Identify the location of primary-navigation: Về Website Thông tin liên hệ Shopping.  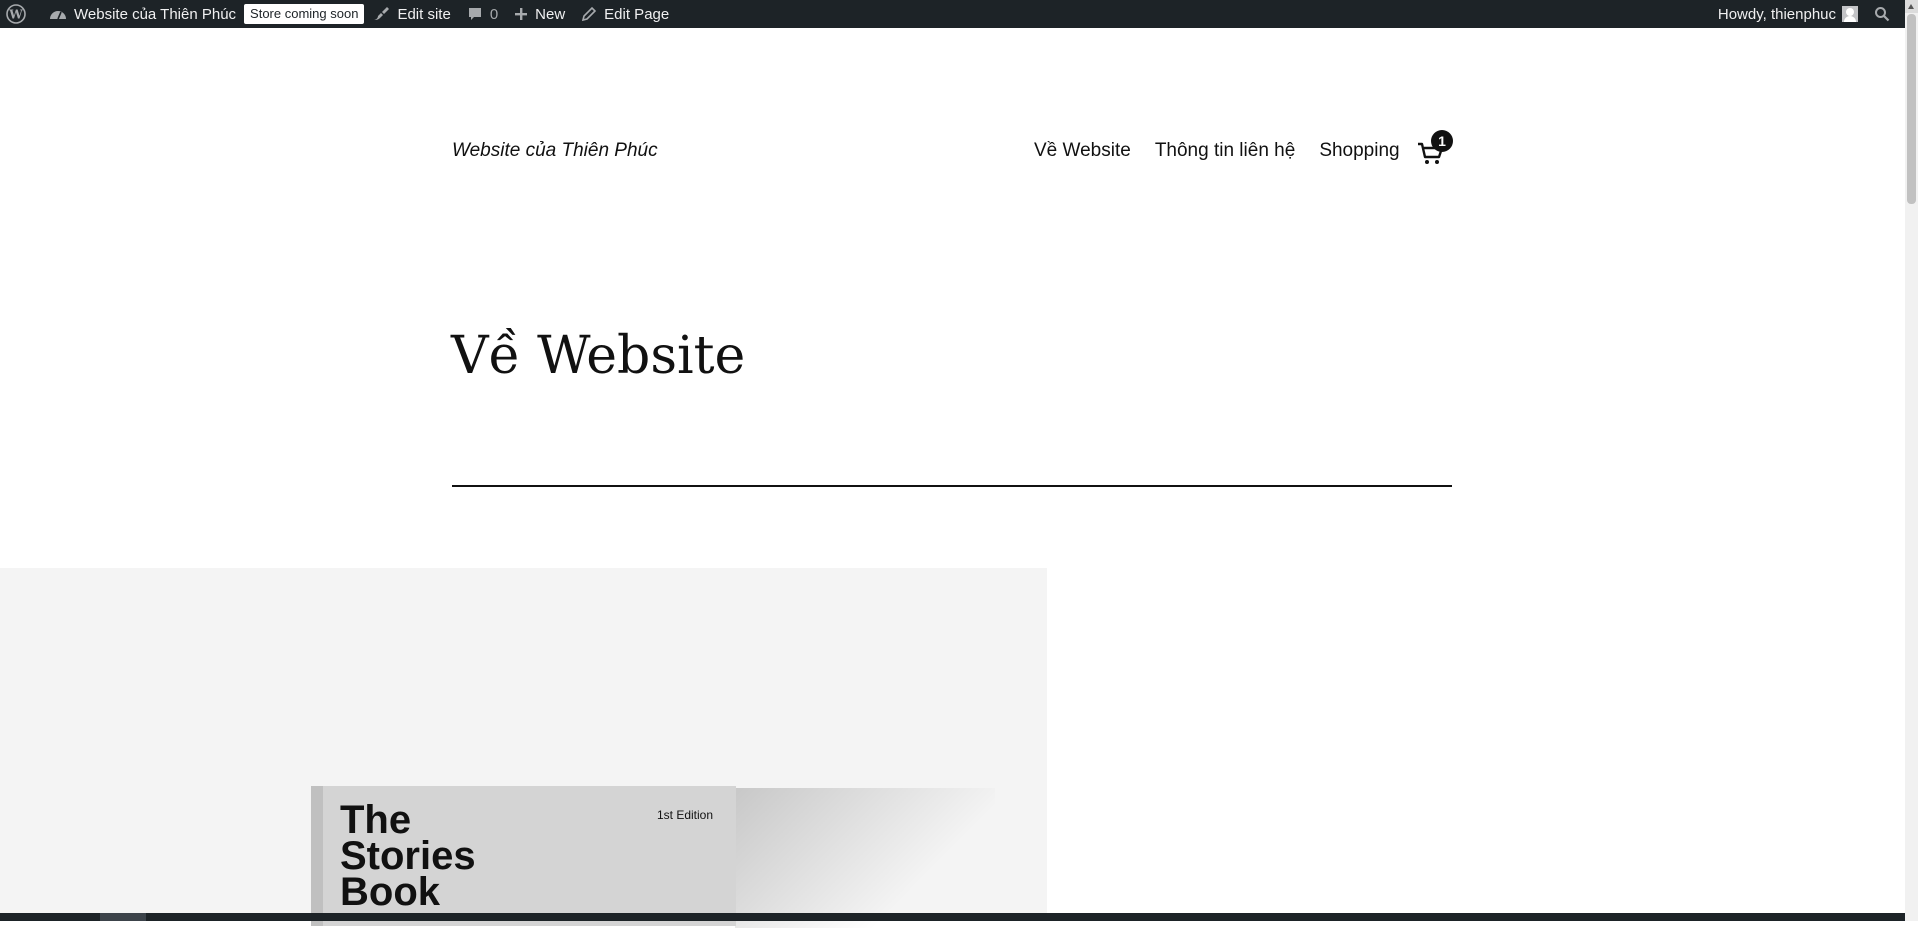
(1217, 151).